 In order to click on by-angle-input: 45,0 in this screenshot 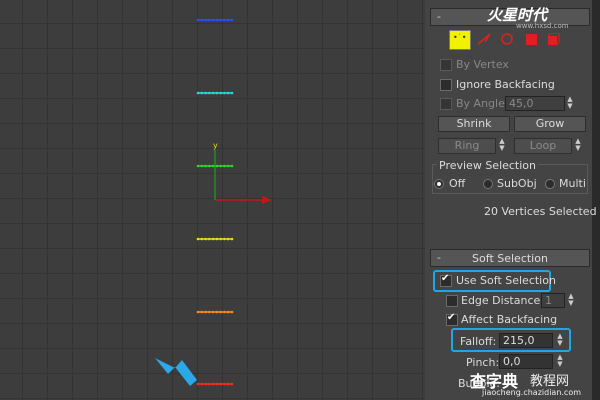, I will do `click(535, 103)`.